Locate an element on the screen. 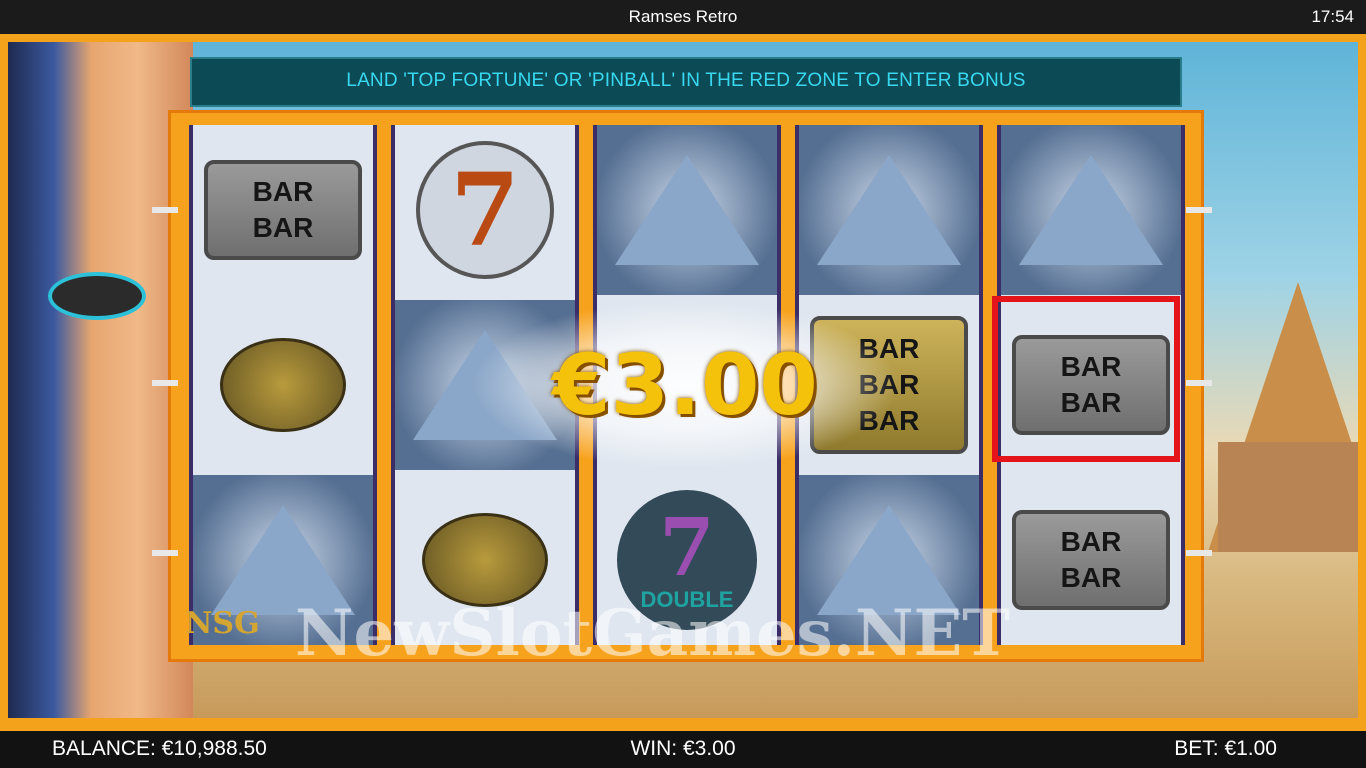 This screenshot has width=1366, height=768. red-zone-highlight is located at coordinates (1086, 379).